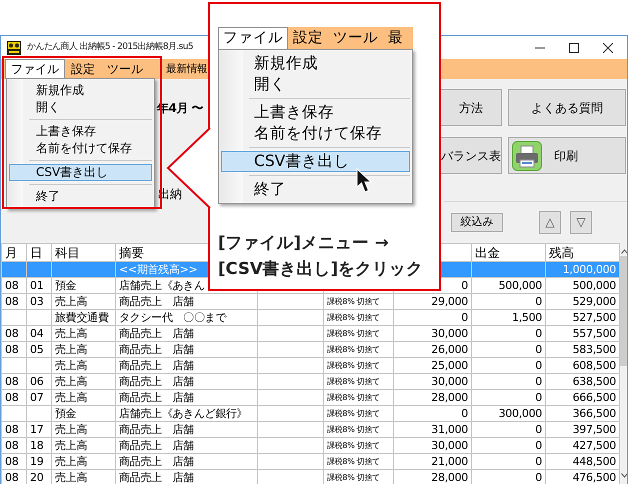 The width and height of the screenshot is (640, 484). I want to click on table-cell: 07, so click(37, 397).